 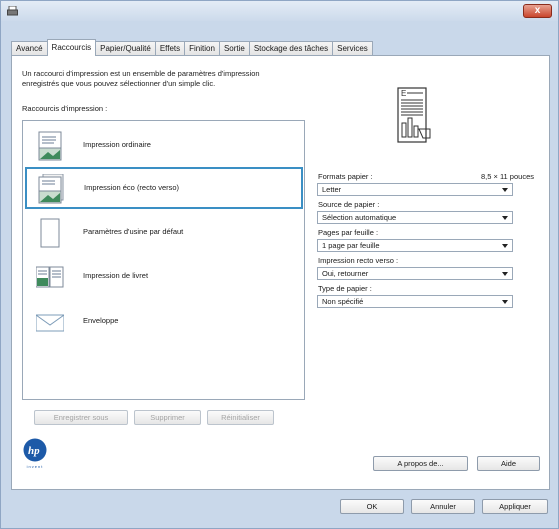 I want to click on tab-sortie: Sortie, so click(x=234, y=48).